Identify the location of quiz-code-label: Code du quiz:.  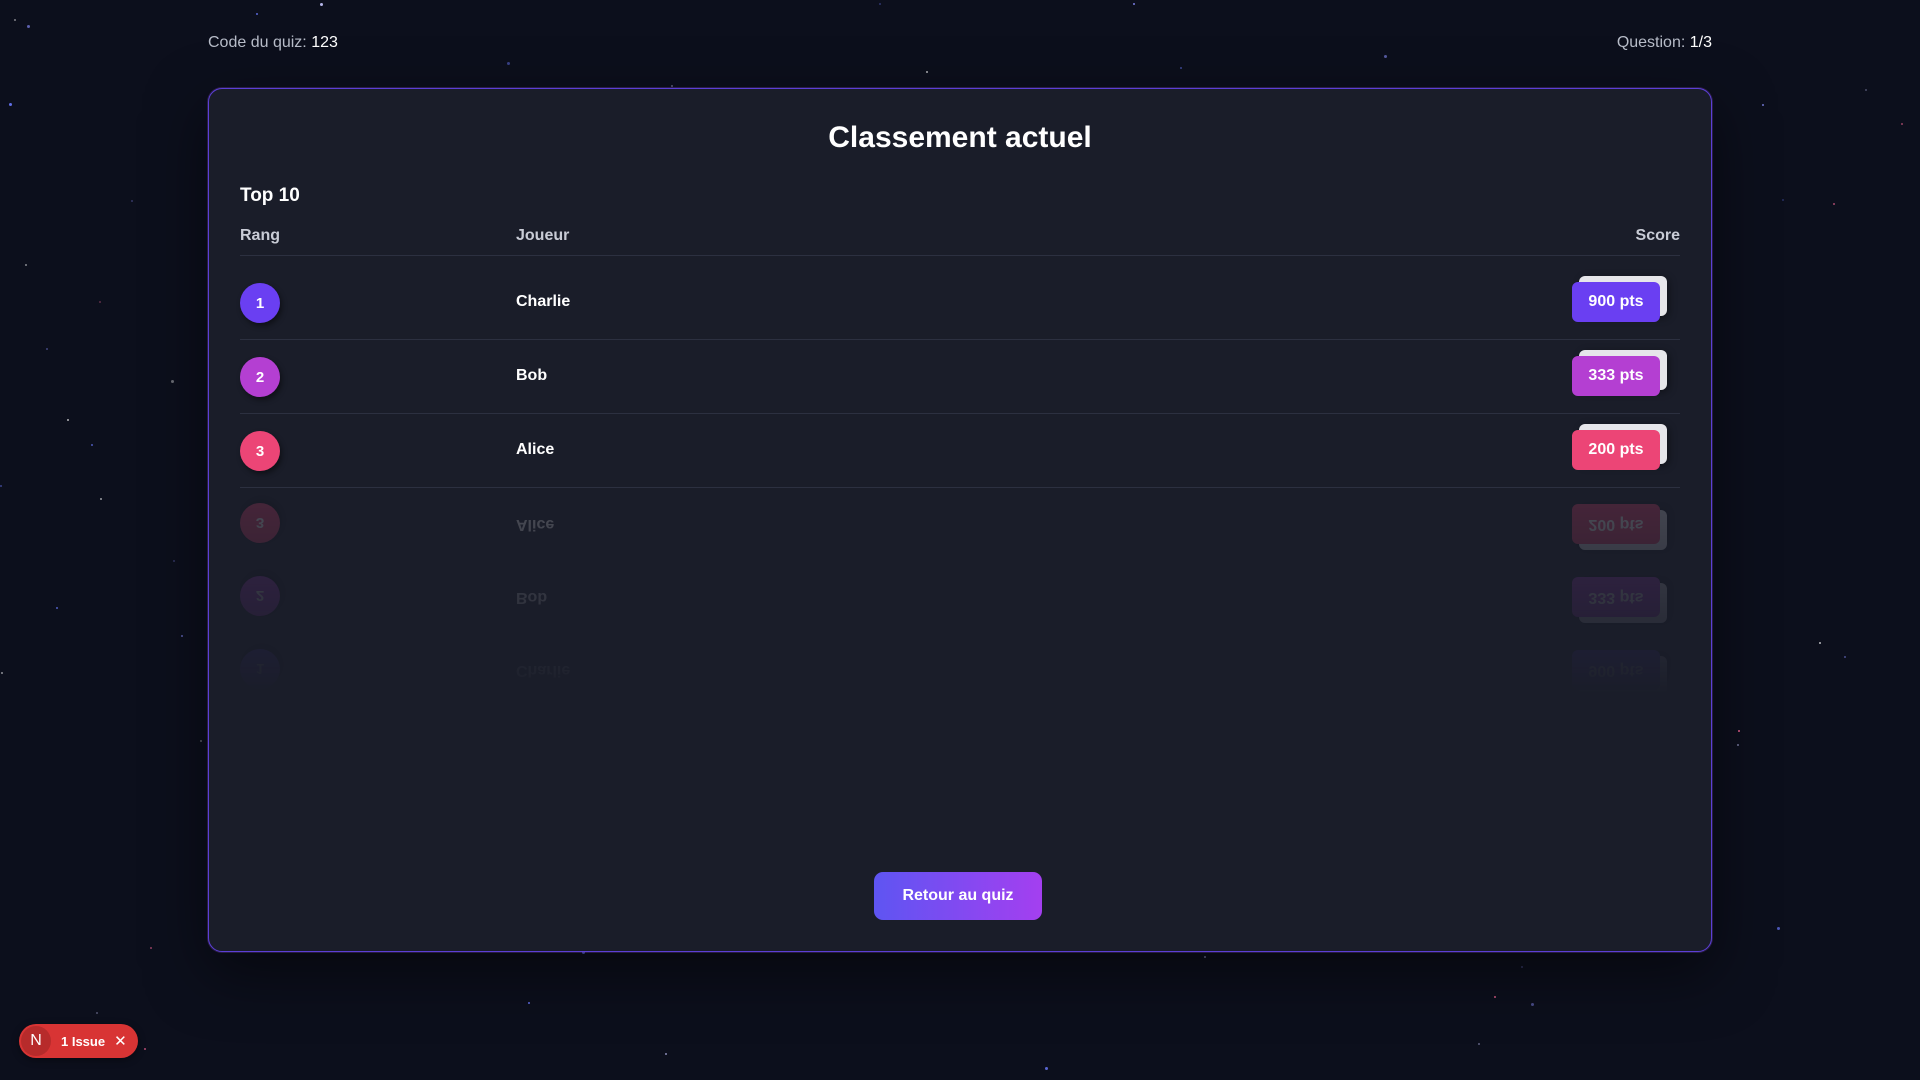
(257, 42).